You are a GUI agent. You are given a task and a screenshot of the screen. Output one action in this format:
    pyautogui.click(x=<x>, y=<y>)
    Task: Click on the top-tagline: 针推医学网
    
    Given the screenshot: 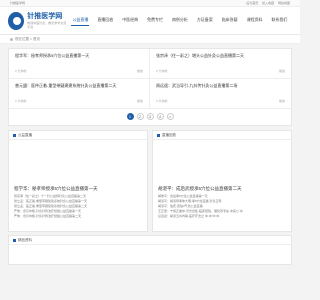 What is the action you would take?
    pyautogui.click(x=18, y=3)
    